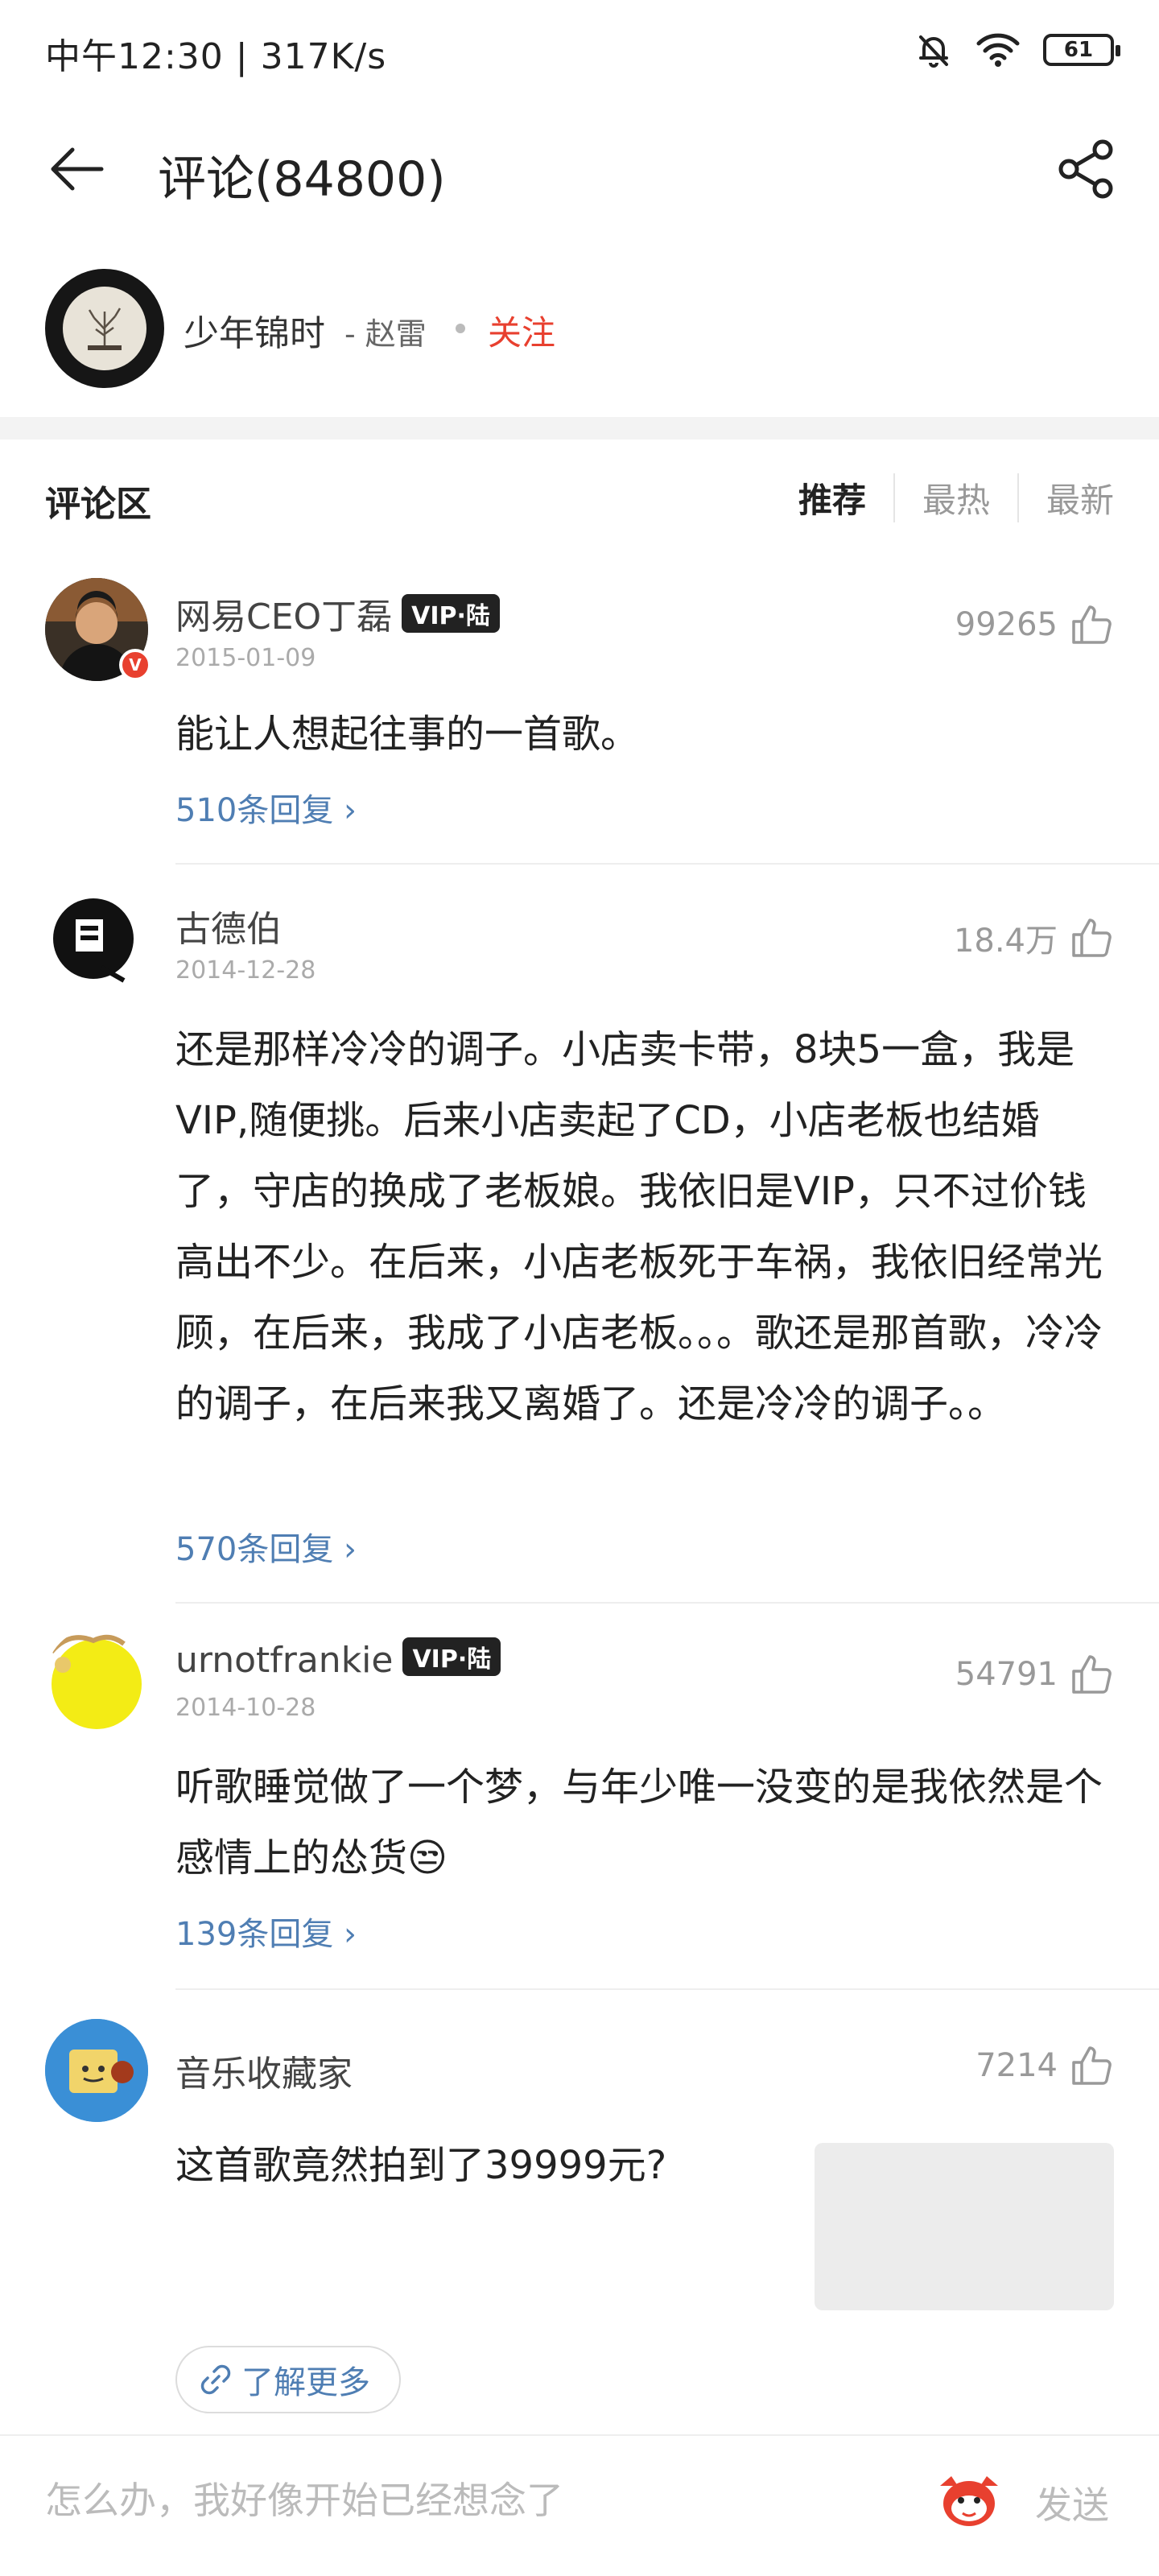  What do you see at coordinates (579, 48) in the screenshot?
I see `status-bar: 中午12:30 | 317K/s 61` at bounding box center [579, 48].